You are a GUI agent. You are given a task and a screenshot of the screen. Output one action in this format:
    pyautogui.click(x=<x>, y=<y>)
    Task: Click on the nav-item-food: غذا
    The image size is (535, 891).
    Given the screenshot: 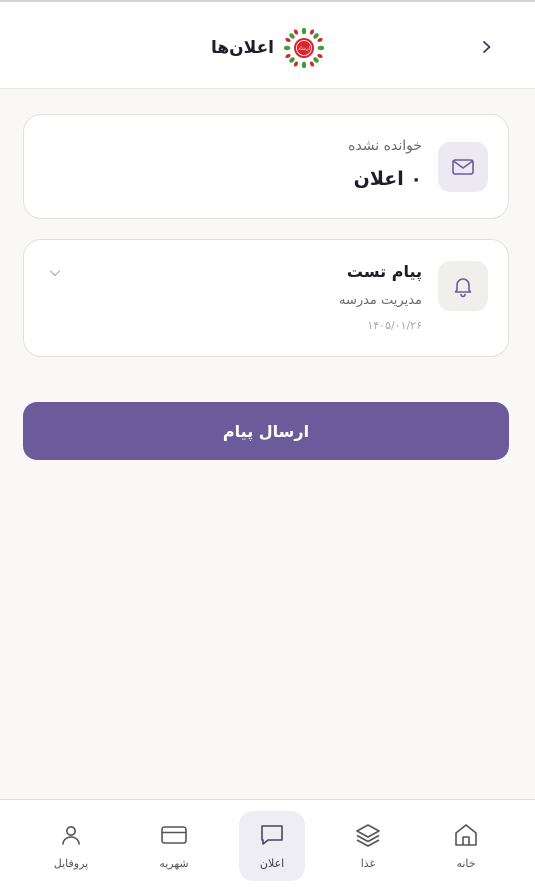 What is the action you would take?
    pyautogui.click(x=368, y=846)
    